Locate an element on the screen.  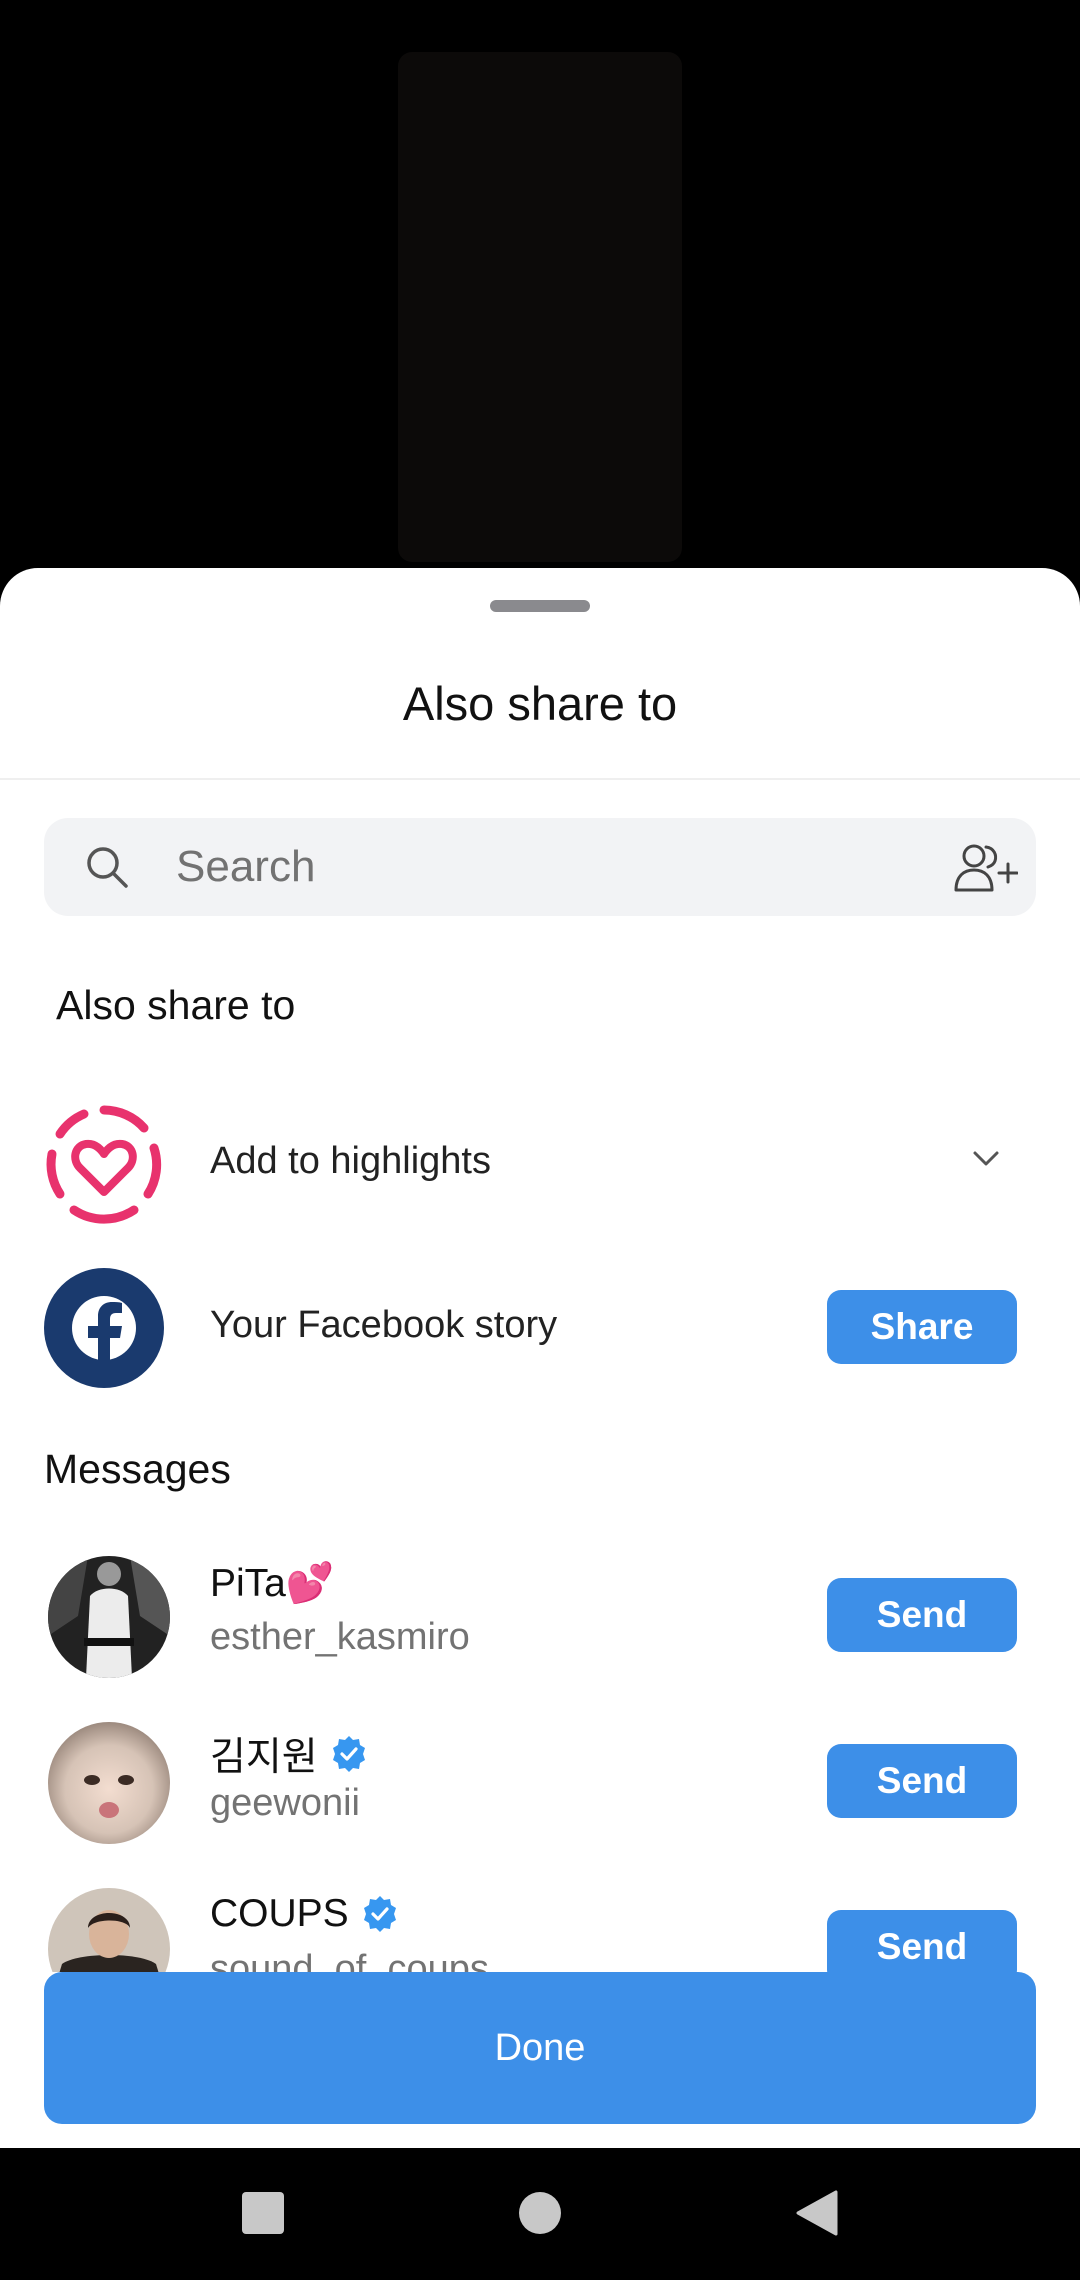
done-button: Done is located at coordinates (540, 2048).